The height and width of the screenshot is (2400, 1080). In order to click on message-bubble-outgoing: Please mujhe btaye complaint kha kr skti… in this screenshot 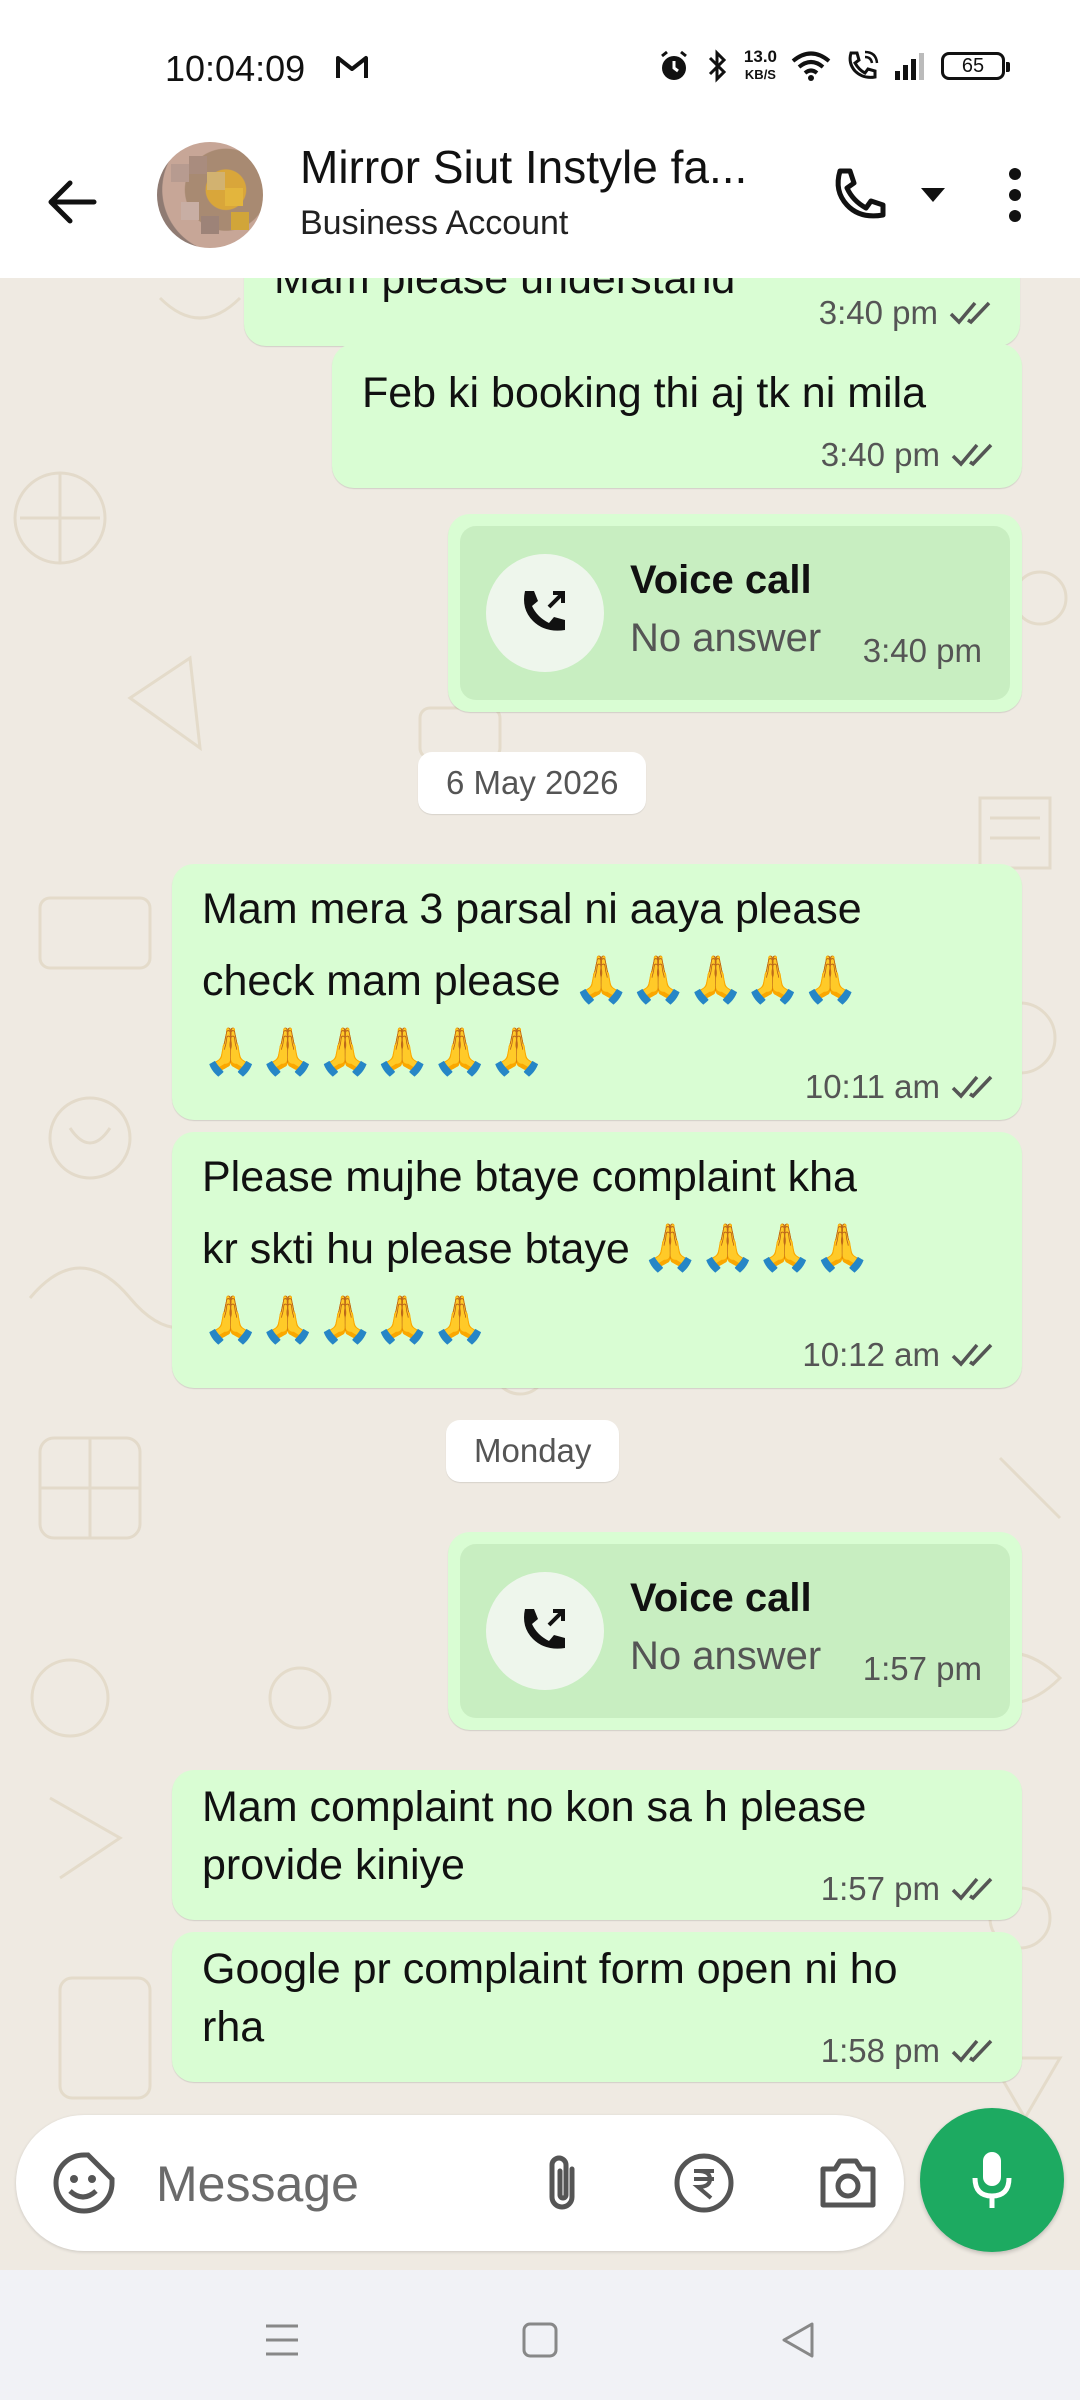, I will do `click(597, 1260)`.